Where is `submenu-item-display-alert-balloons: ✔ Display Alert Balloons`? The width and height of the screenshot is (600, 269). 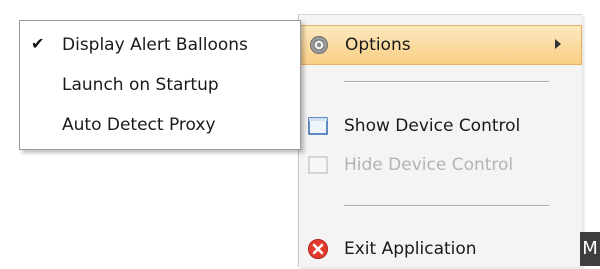 submenu-item-display-alert-balloons: ✔ Display Alert Balloons is located at coordinates (160, 45).